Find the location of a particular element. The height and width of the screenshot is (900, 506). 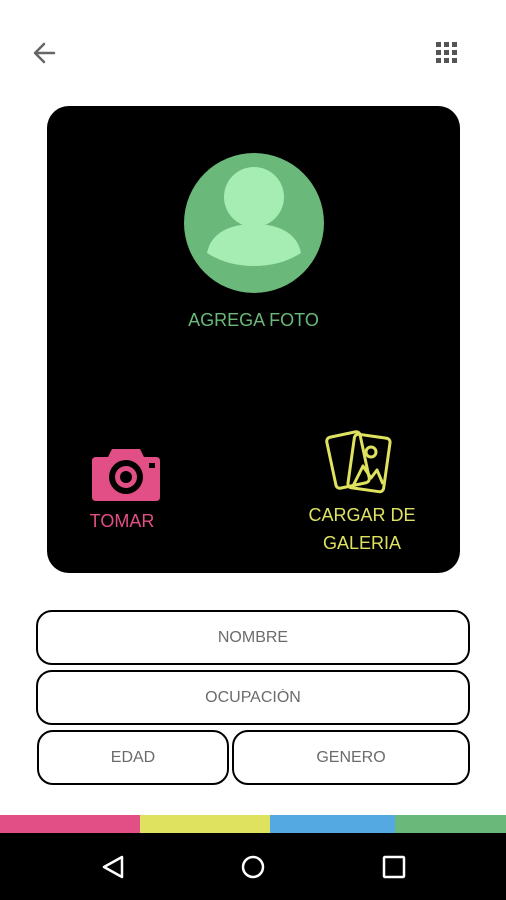

avatar-icon is located at coordinates (254, 223).